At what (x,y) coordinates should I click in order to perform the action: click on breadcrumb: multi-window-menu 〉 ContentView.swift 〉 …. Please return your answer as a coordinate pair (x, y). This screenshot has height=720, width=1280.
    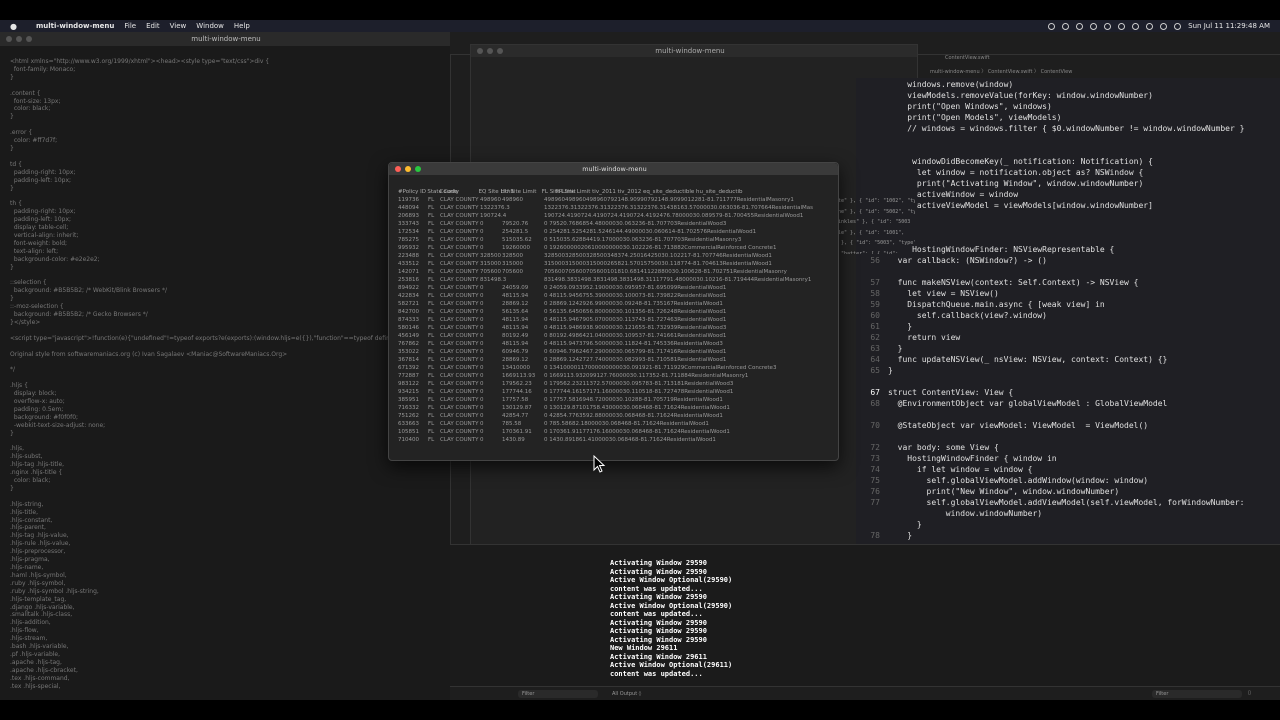
    Looking at the image, I should click on (1001, 71).